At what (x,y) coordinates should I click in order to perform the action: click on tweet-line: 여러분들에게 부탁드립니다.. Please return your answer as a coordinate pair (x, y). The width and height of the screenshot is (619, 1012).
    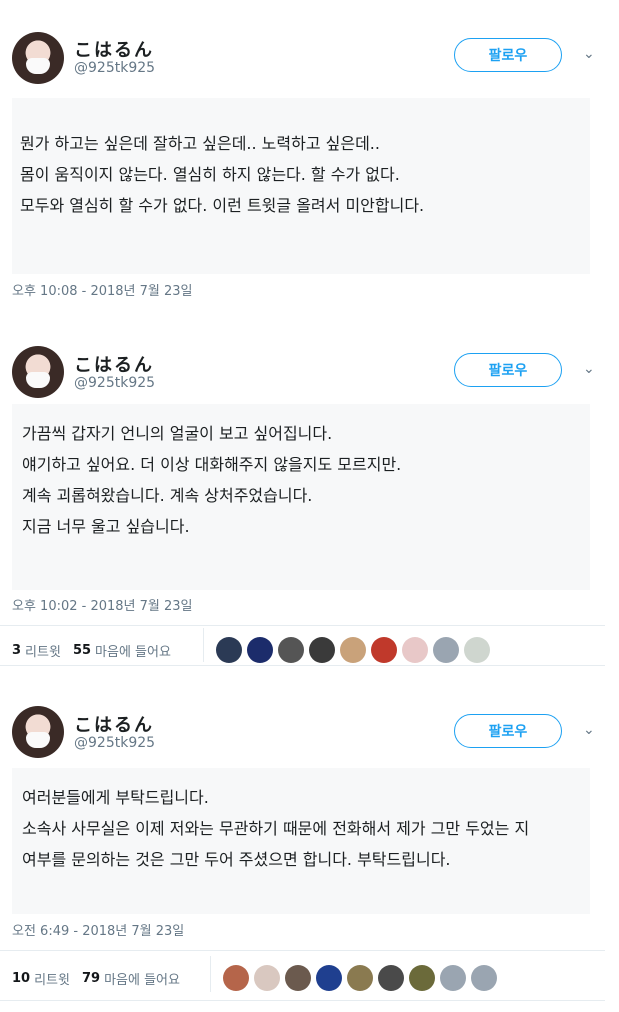
    Looking at the image, I should click on (115, 797).